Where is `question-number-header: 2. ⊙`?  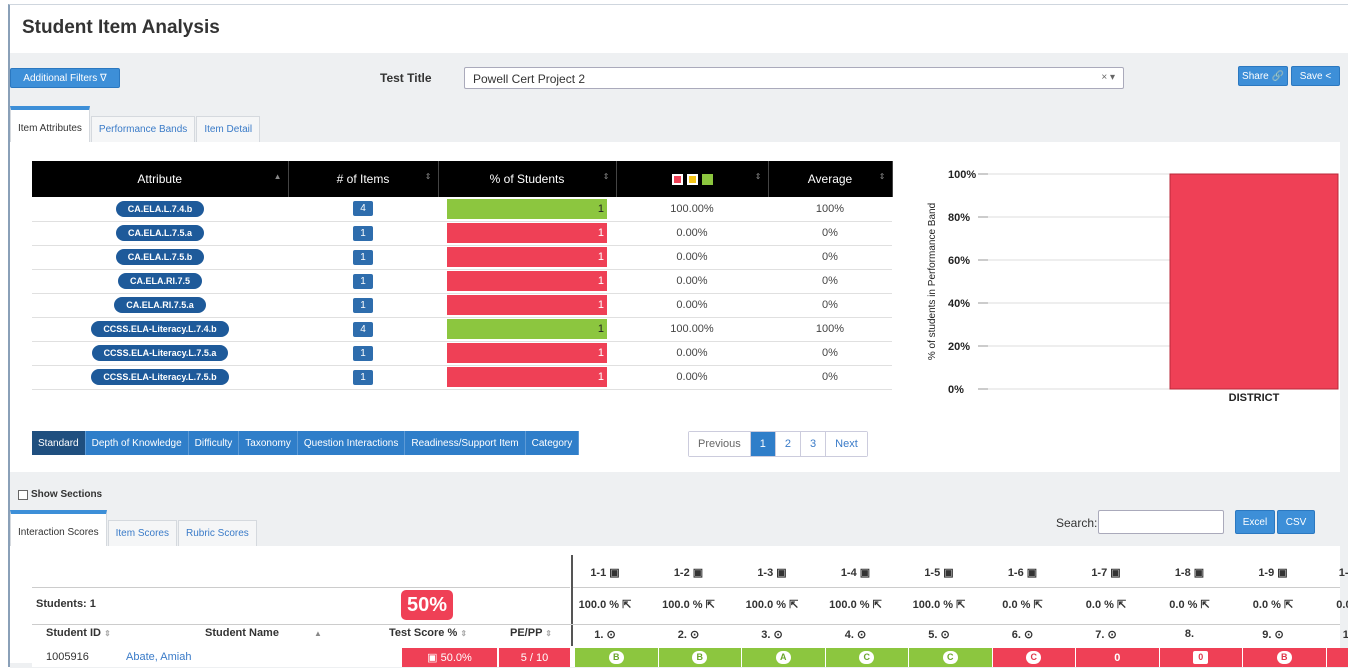 question-number-header: 2. ⊙ is located at coordinates (689, 634).